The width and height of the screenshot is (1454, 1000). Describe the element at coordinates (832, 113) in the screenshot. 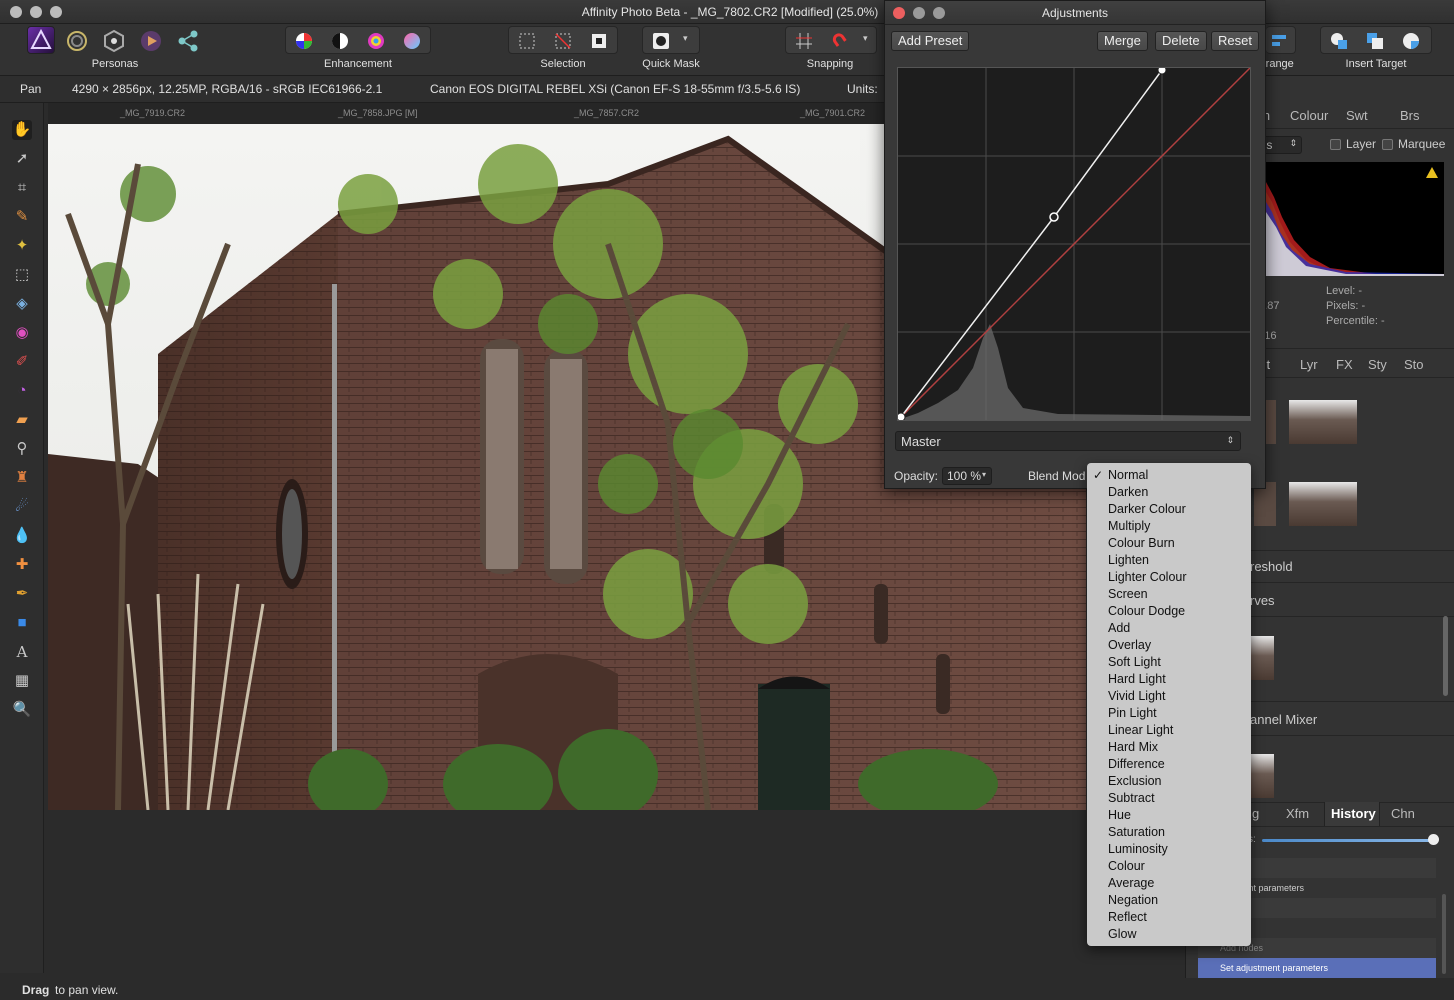

I see `doc-tab: _MG_7901.CR2` at that location.